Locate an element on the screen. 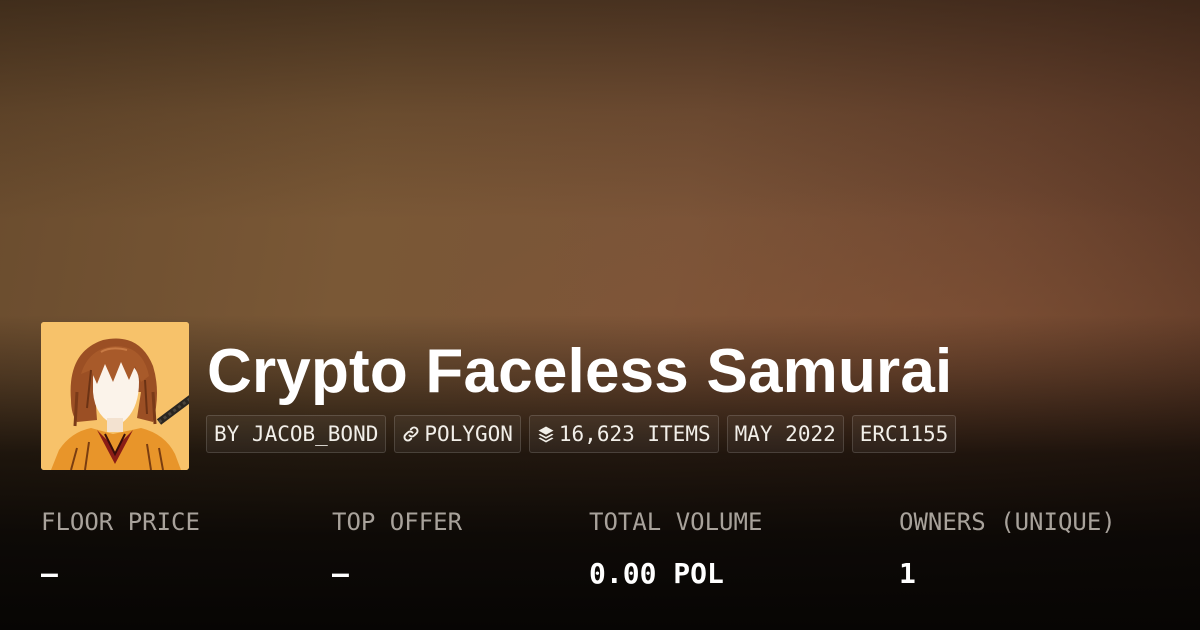 The height and width of the screenshot is (630, 1200). creator-tag: BY JACOB_BOND is located at coordinates (296, 434).